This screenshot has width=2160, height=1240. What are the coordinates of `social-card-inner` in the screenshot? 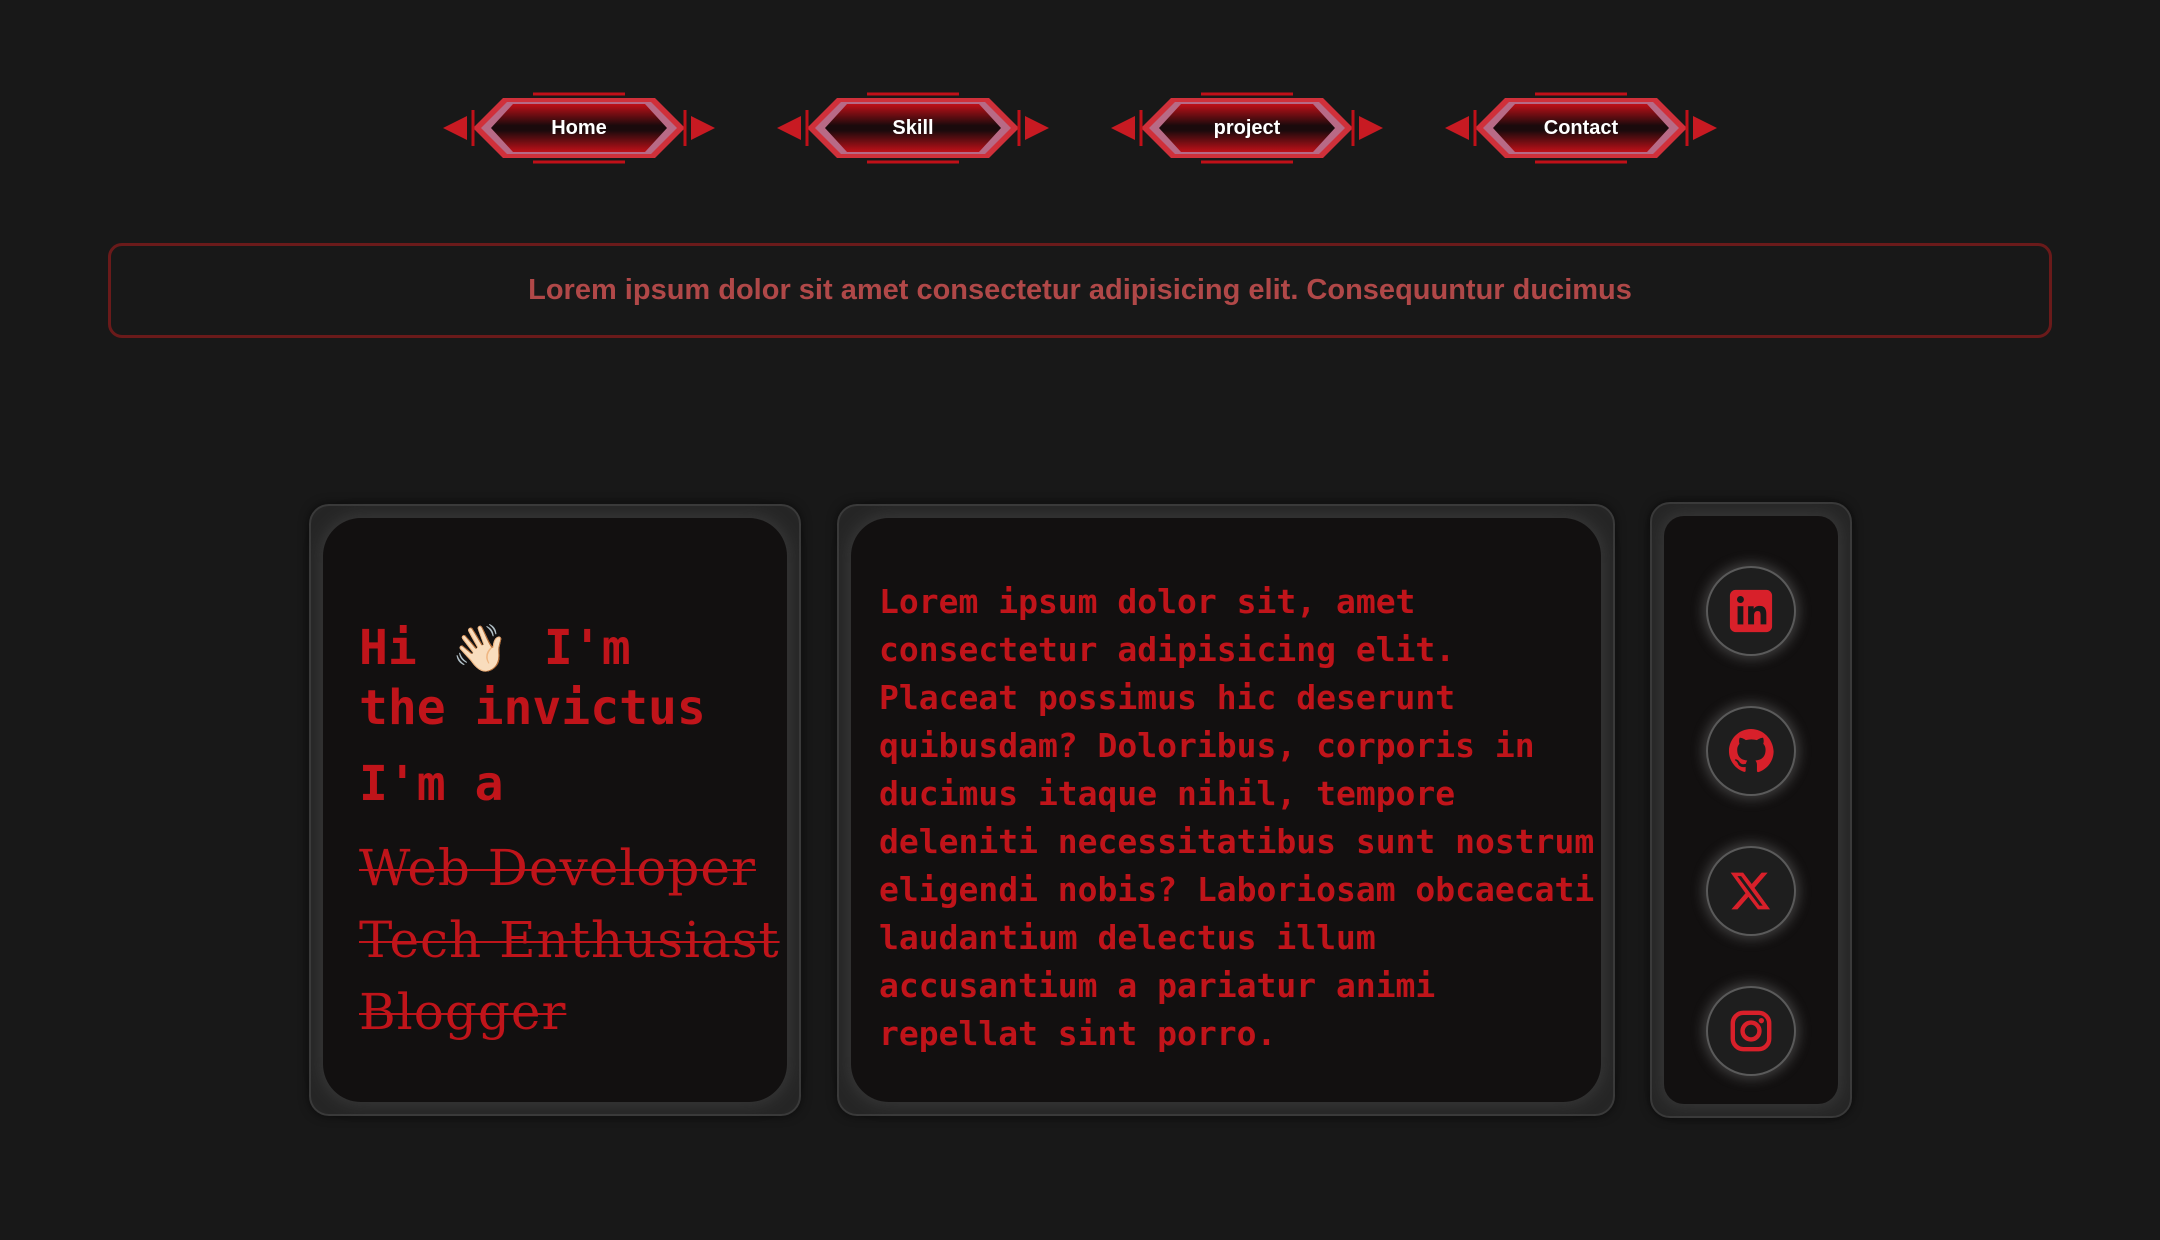 It's located at (1751, 810).